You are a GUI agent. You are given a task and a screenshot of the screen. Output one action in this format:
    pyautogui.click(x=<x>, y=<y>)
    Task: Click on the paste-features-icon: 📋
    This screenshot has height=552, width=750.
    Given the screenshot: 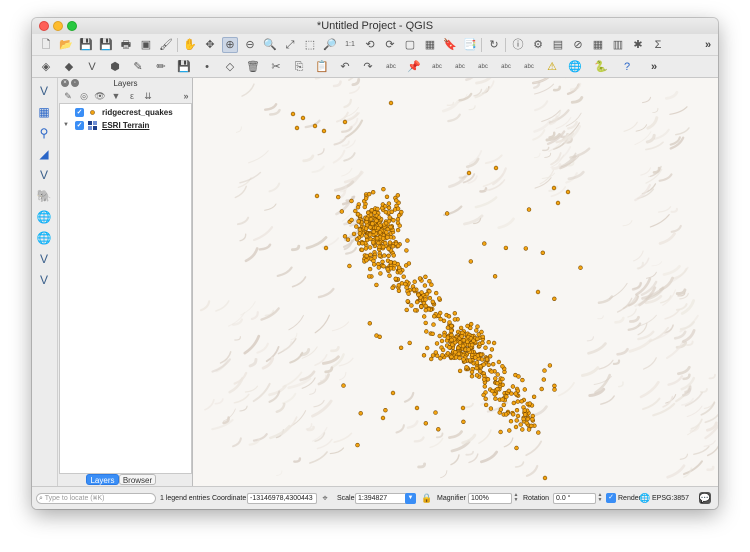 What is the action you would take?
    pyautogui.click(x=322, y=67)
    